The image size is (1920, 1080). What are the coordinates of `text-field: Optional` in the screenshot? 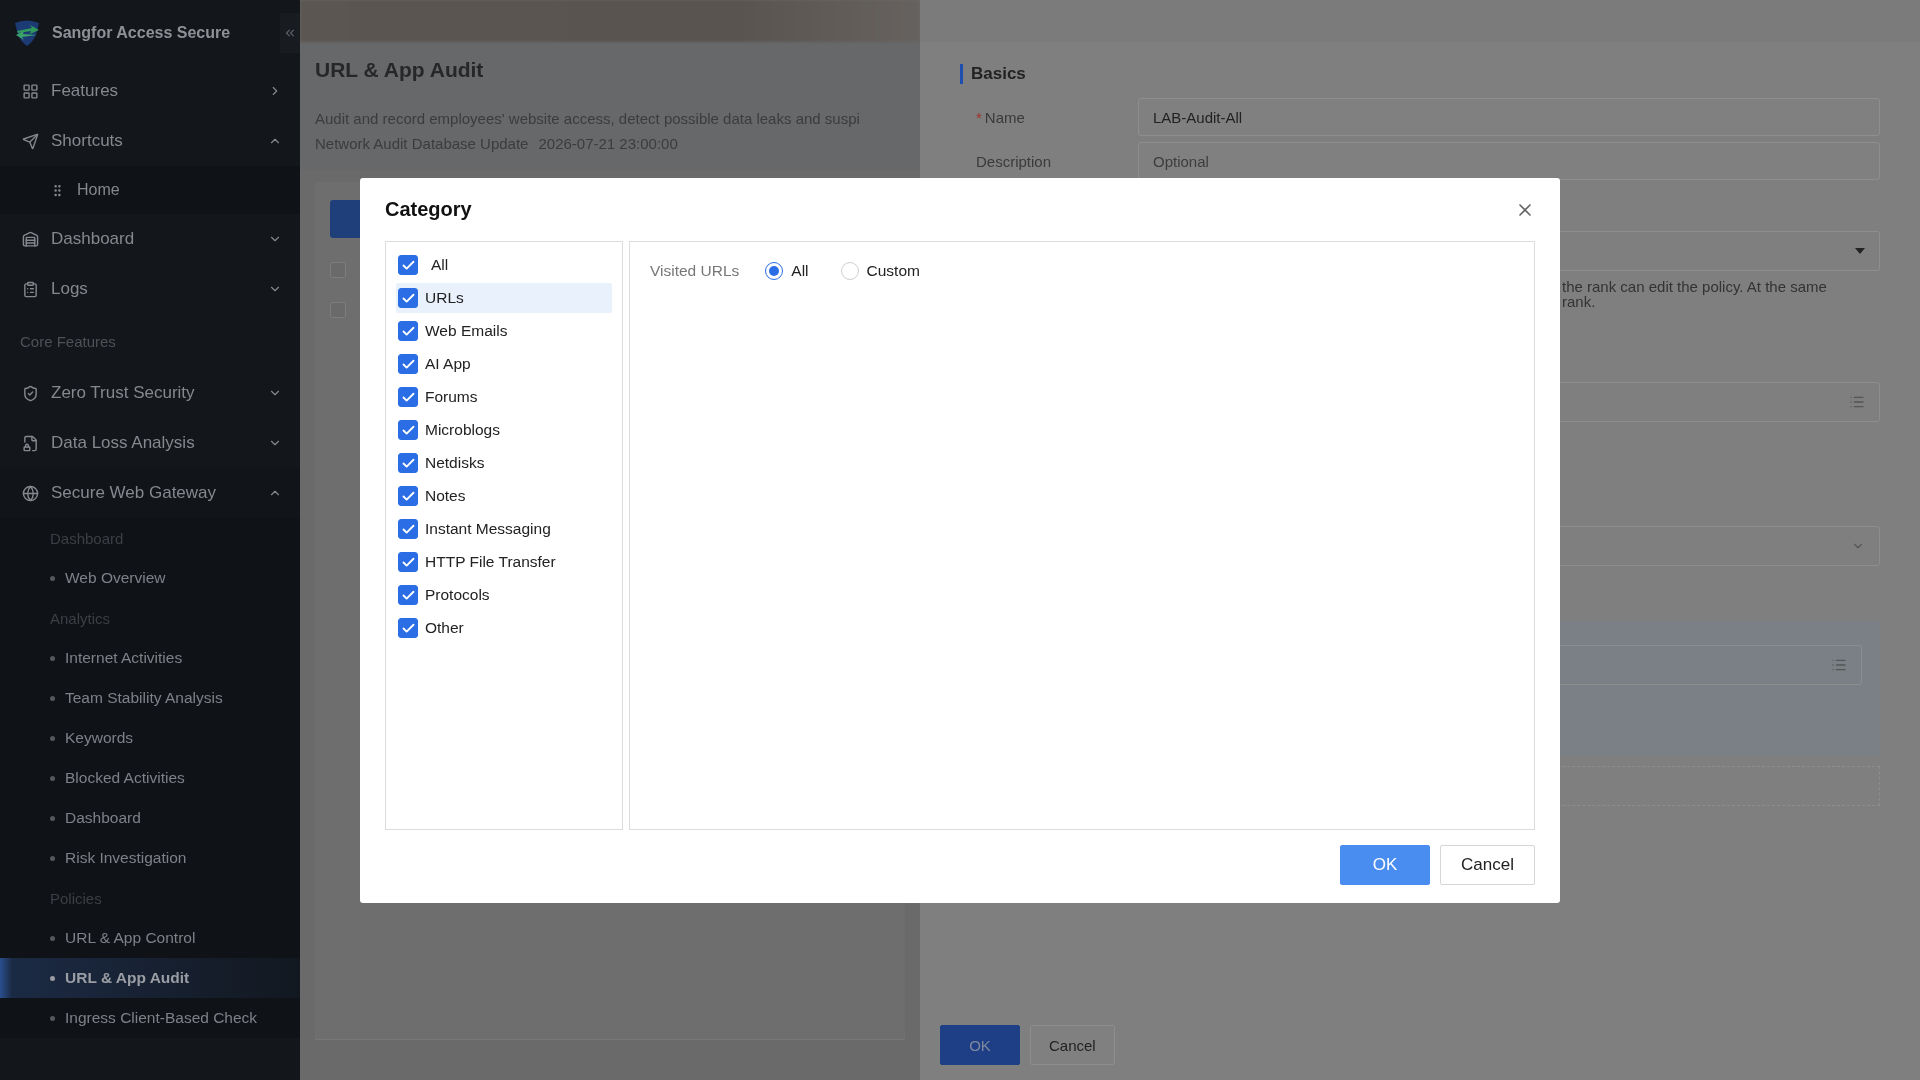 It's located at (1509, 161).